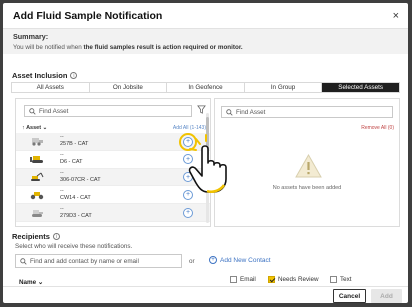 This screenshot has width=412, height=307. Describe the element at coordinates (51, 87) in the screenshot. I see `tab-all-assets: All Assets` at that location.